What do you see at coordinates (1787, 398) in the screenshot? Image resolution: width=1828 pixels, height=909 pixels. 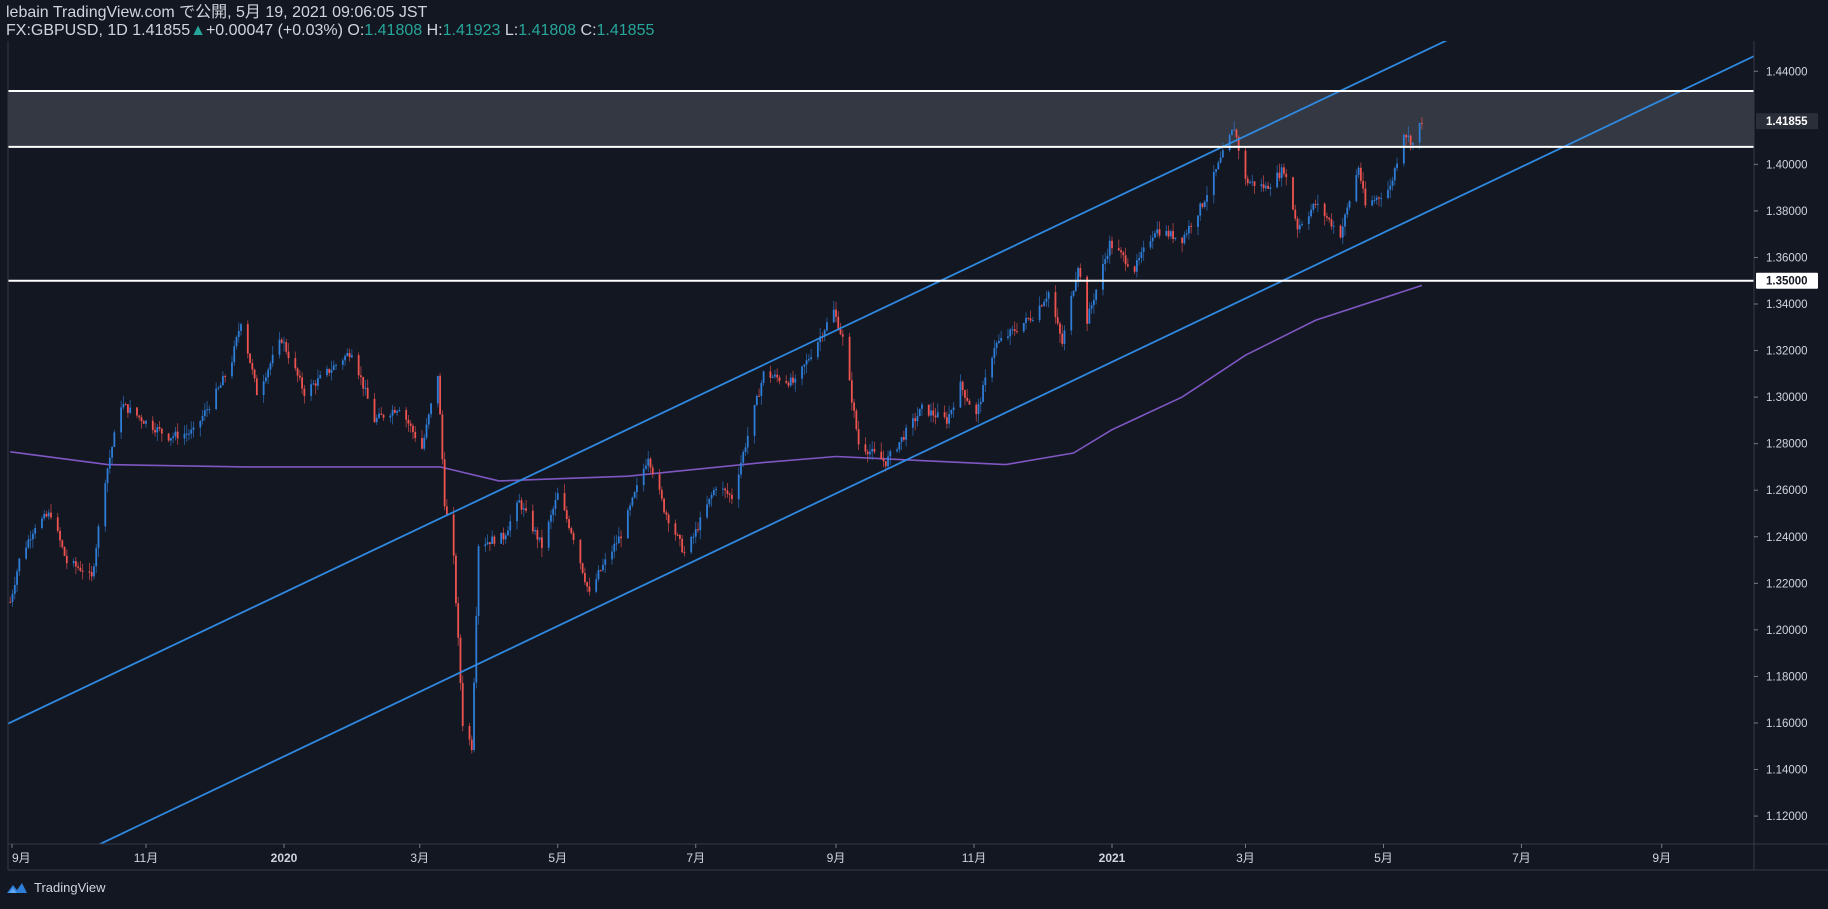 I see `price-tick-label: 1.30000` at bounding box center [1787, 398].